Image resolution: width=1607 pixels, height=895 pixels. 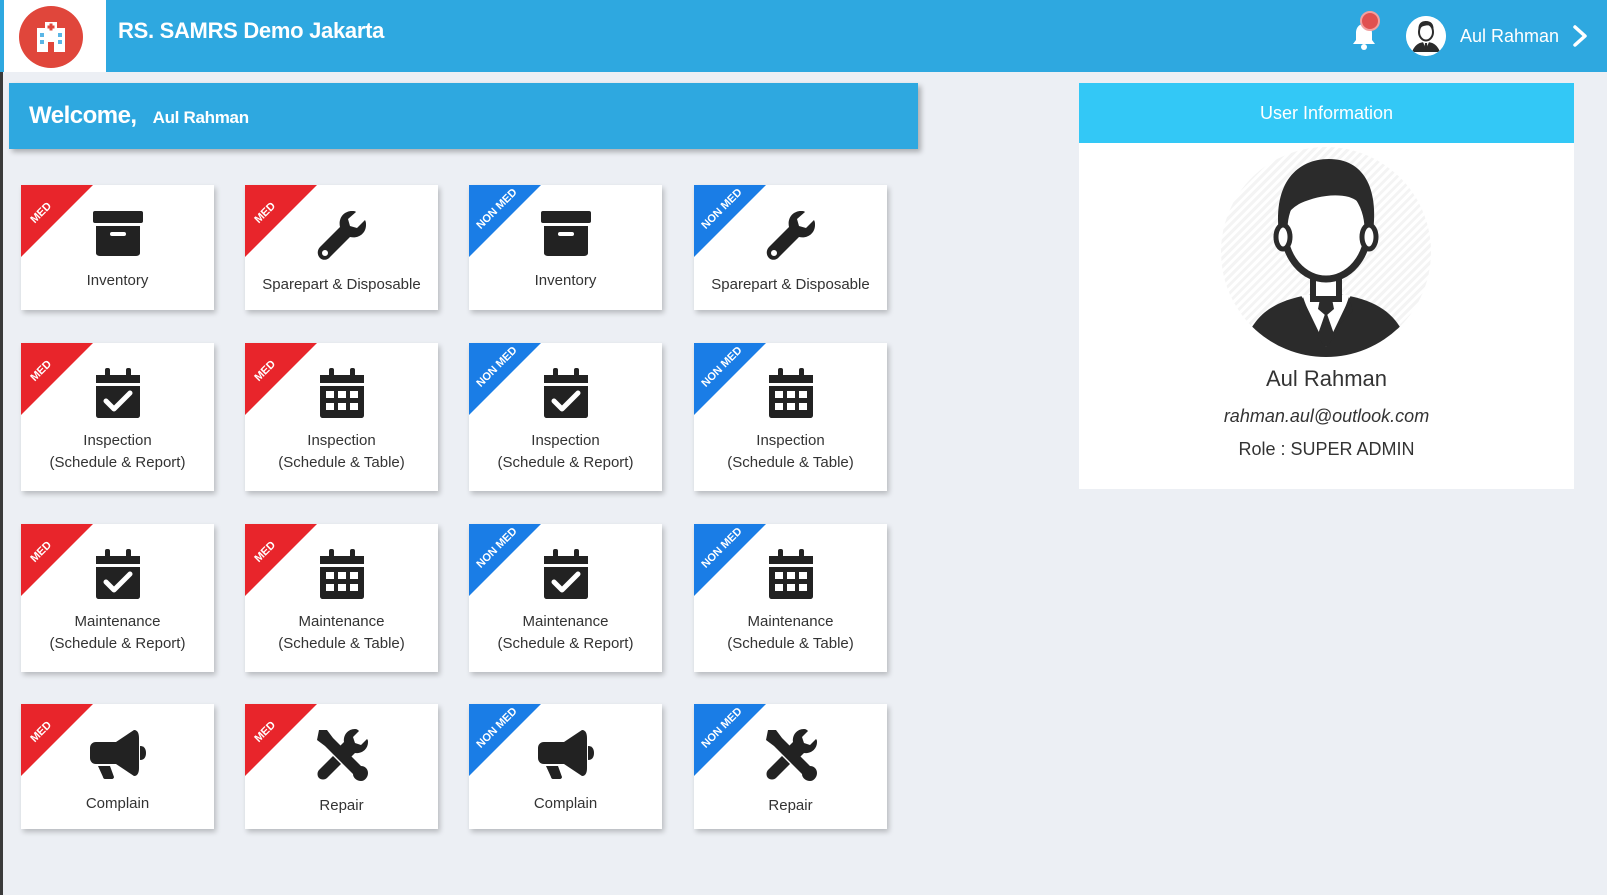 What do you see at coordinates (790, 766) in the screenshot?
I see `menu-tile-repair-nonmed: NON MED Repair` at bounding box center [790, 766].